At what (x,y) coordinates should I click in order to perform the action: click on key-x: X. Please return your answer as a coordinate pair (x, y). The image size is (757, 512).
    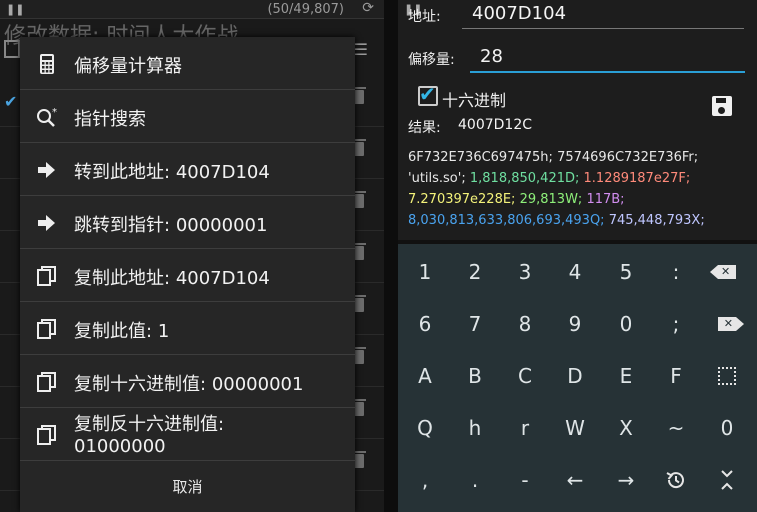
    Looking at the image, I should click on (626, 428).